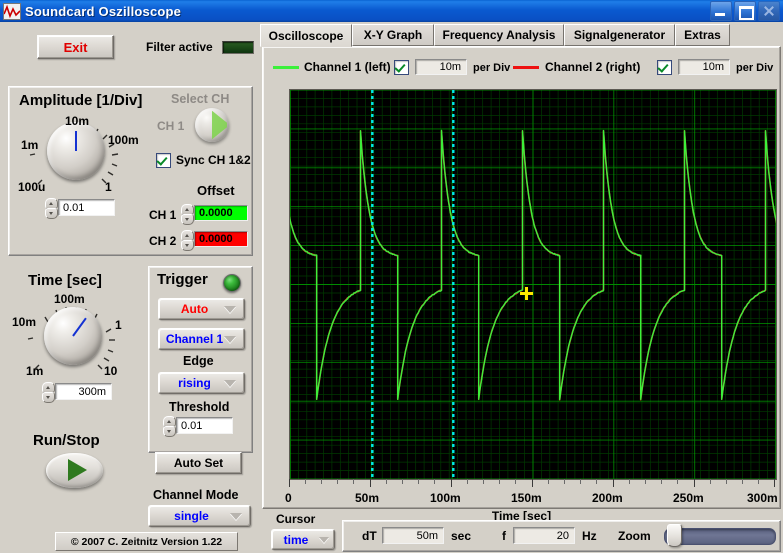 This screenshot has height=553, width=783. What do you see at coordinates (200, 99) in the screenshot?
I see `select-ch-label: Select CH` at bounding box center [200, 99].